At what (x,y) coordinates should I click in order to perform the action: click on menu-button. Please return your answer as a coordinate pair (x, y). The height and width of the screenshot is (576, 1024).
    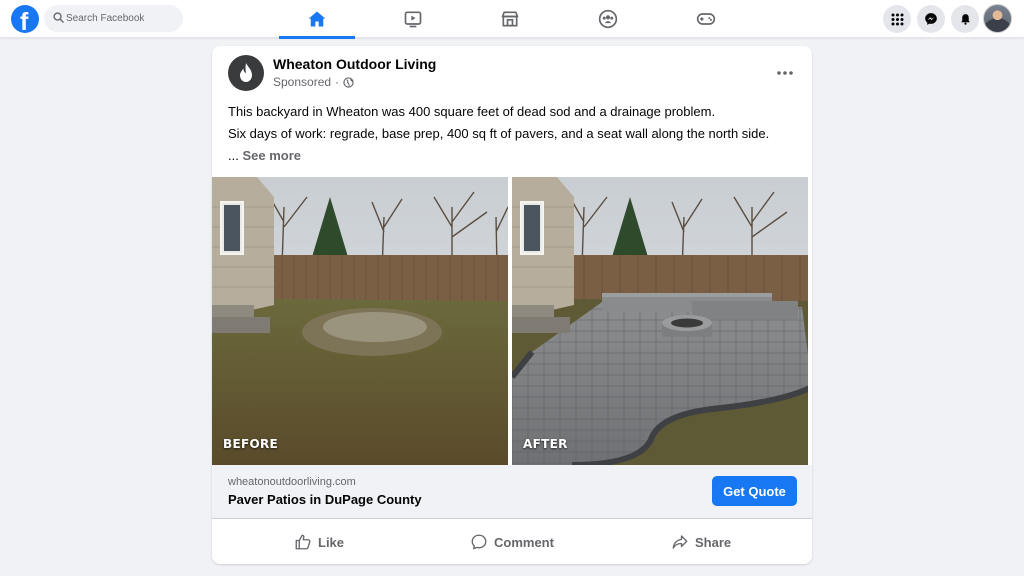
    Looking at the image, I should click on (897, 19).